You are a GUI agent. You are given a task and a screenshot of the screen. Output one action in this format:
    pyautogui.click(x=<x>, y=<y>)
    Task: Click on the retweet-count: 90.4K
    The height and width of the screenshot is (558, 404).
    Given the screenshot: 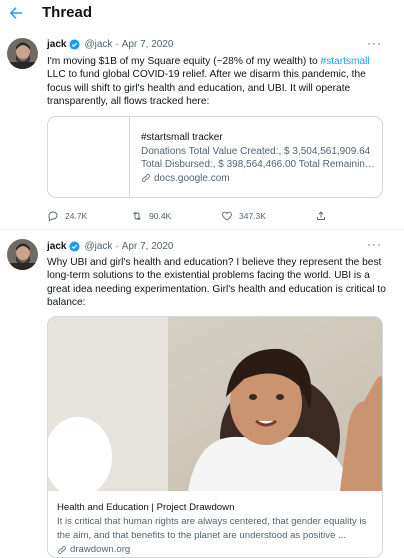 What is the action you would take?
    pyautogui.click(x=160, y=216)
    